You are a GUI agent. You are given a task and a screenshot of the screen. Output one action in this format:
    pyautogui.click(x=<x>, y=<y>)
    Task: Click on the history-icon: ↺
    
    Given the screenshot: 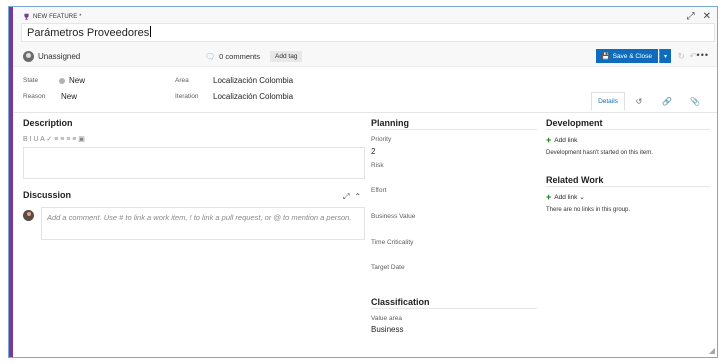 What is the action you would take?
    pyautogui.click(x=639, y=101)
    